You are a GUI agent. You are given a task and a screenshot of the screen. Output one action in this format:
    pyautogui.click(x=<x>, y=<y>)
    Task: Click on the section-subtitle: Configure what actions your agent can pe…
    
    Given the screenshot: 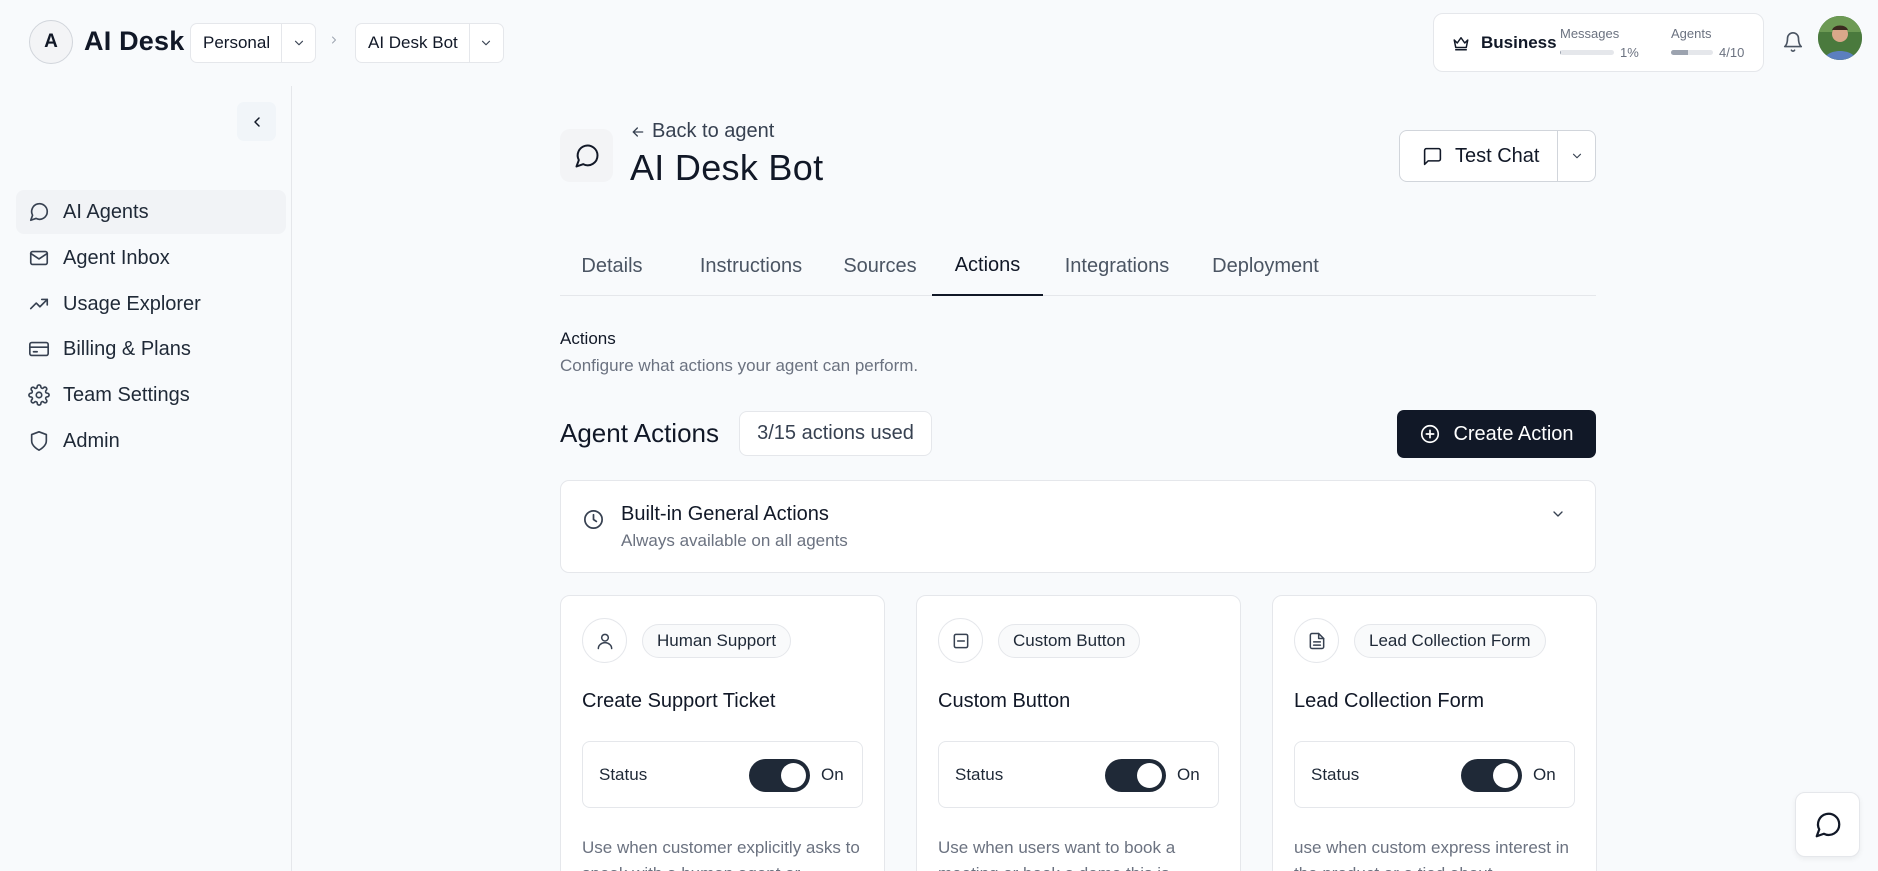 What is the action you would take?
    pyautogui.click(x=739, y=365)
    